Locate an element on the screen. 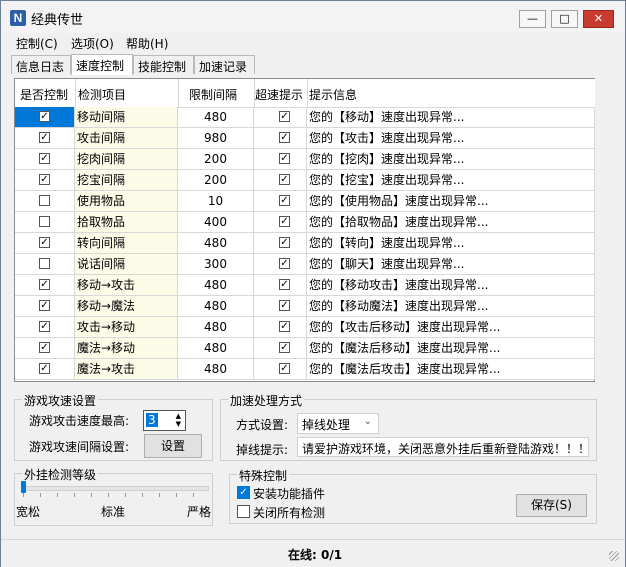  close-all-label: 关闭所有检测 is located at coordinates (289, 512).